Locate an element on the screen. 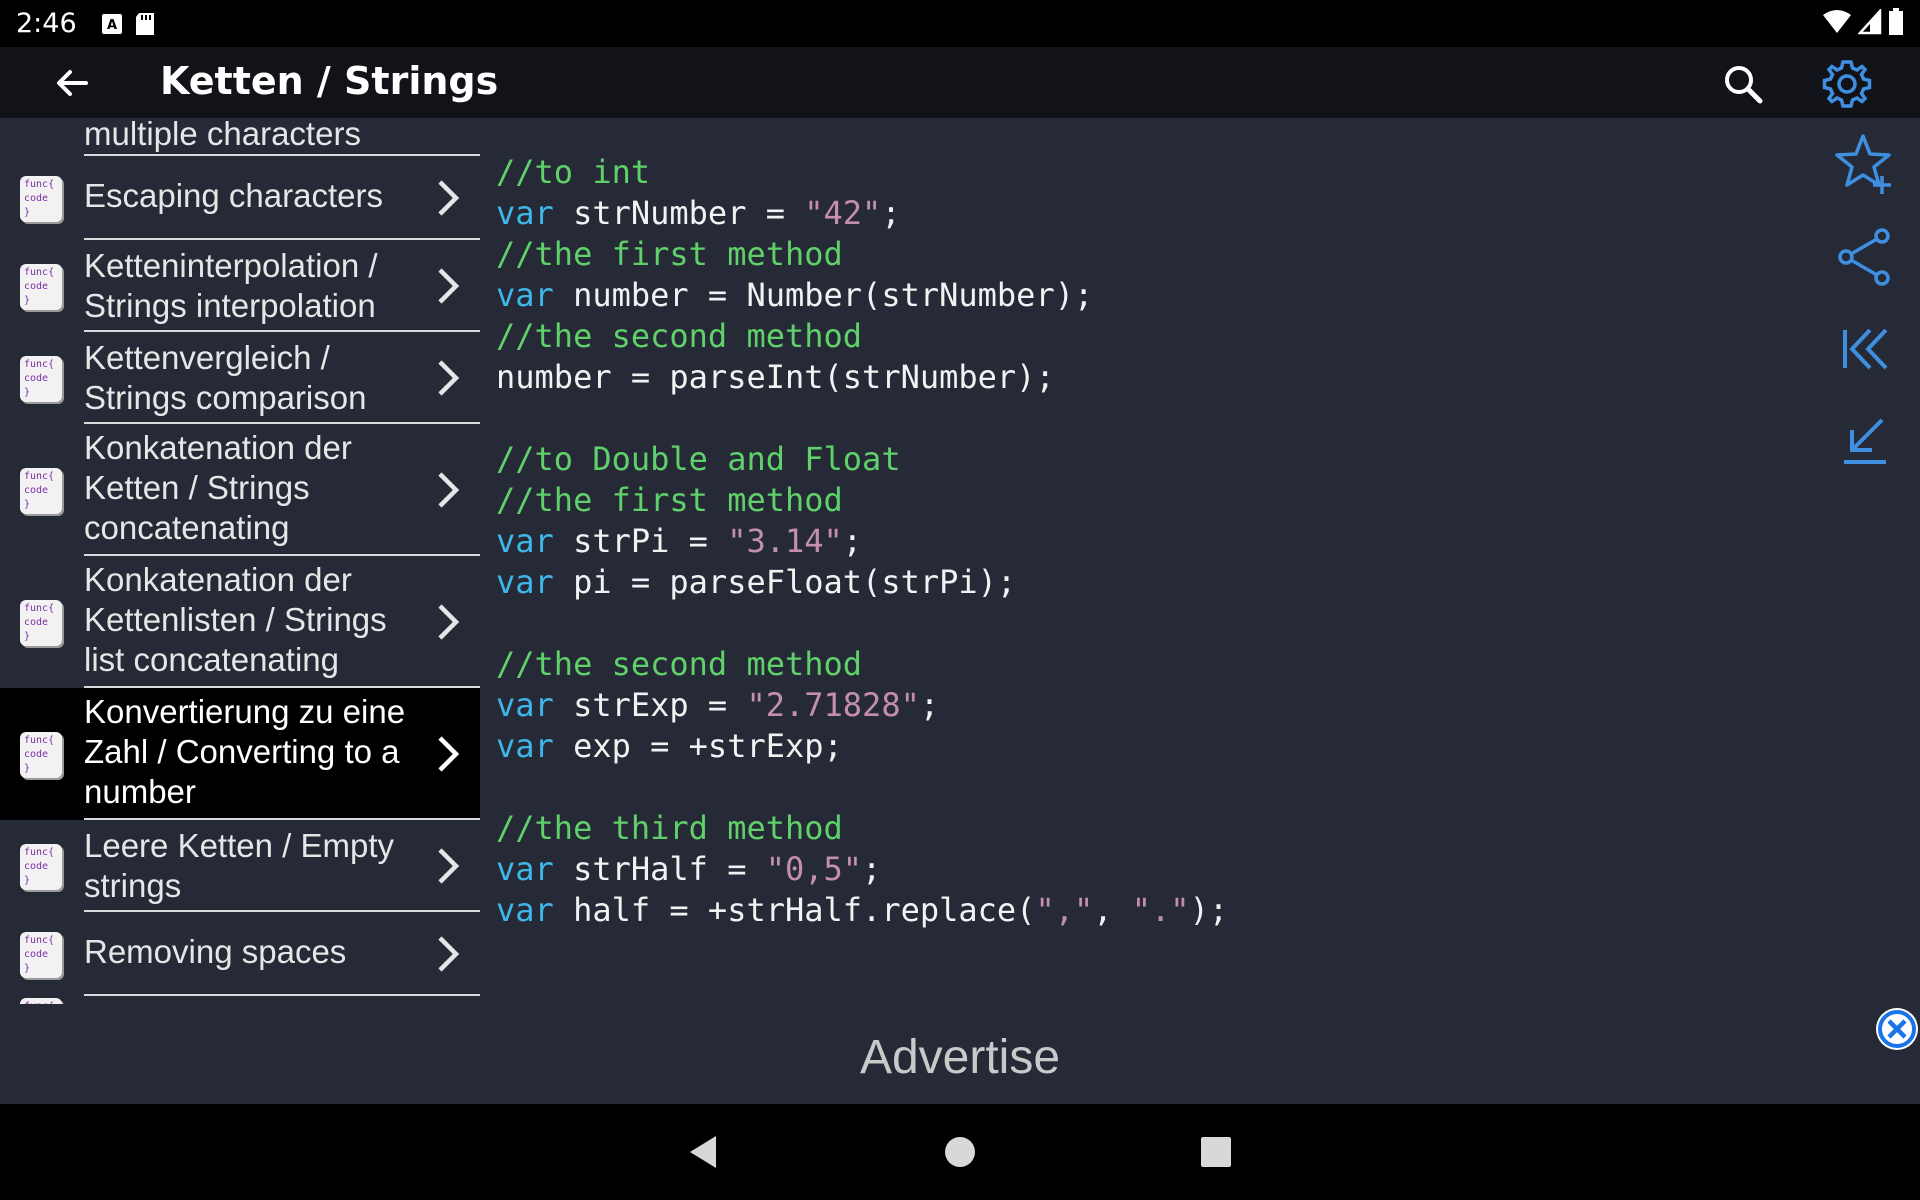 The image size is (1920, 1200). close-ad-icon is located at coordinates (1897, 1029).